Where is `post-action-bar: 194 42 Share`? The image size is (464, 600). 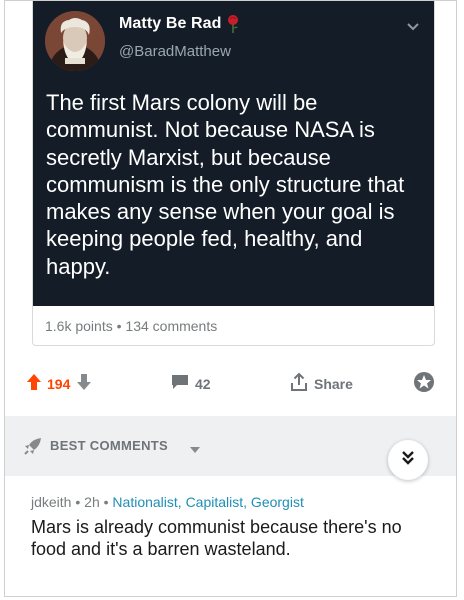 post-action-bar: 194 42 Share is located at coordinates (231, 384).